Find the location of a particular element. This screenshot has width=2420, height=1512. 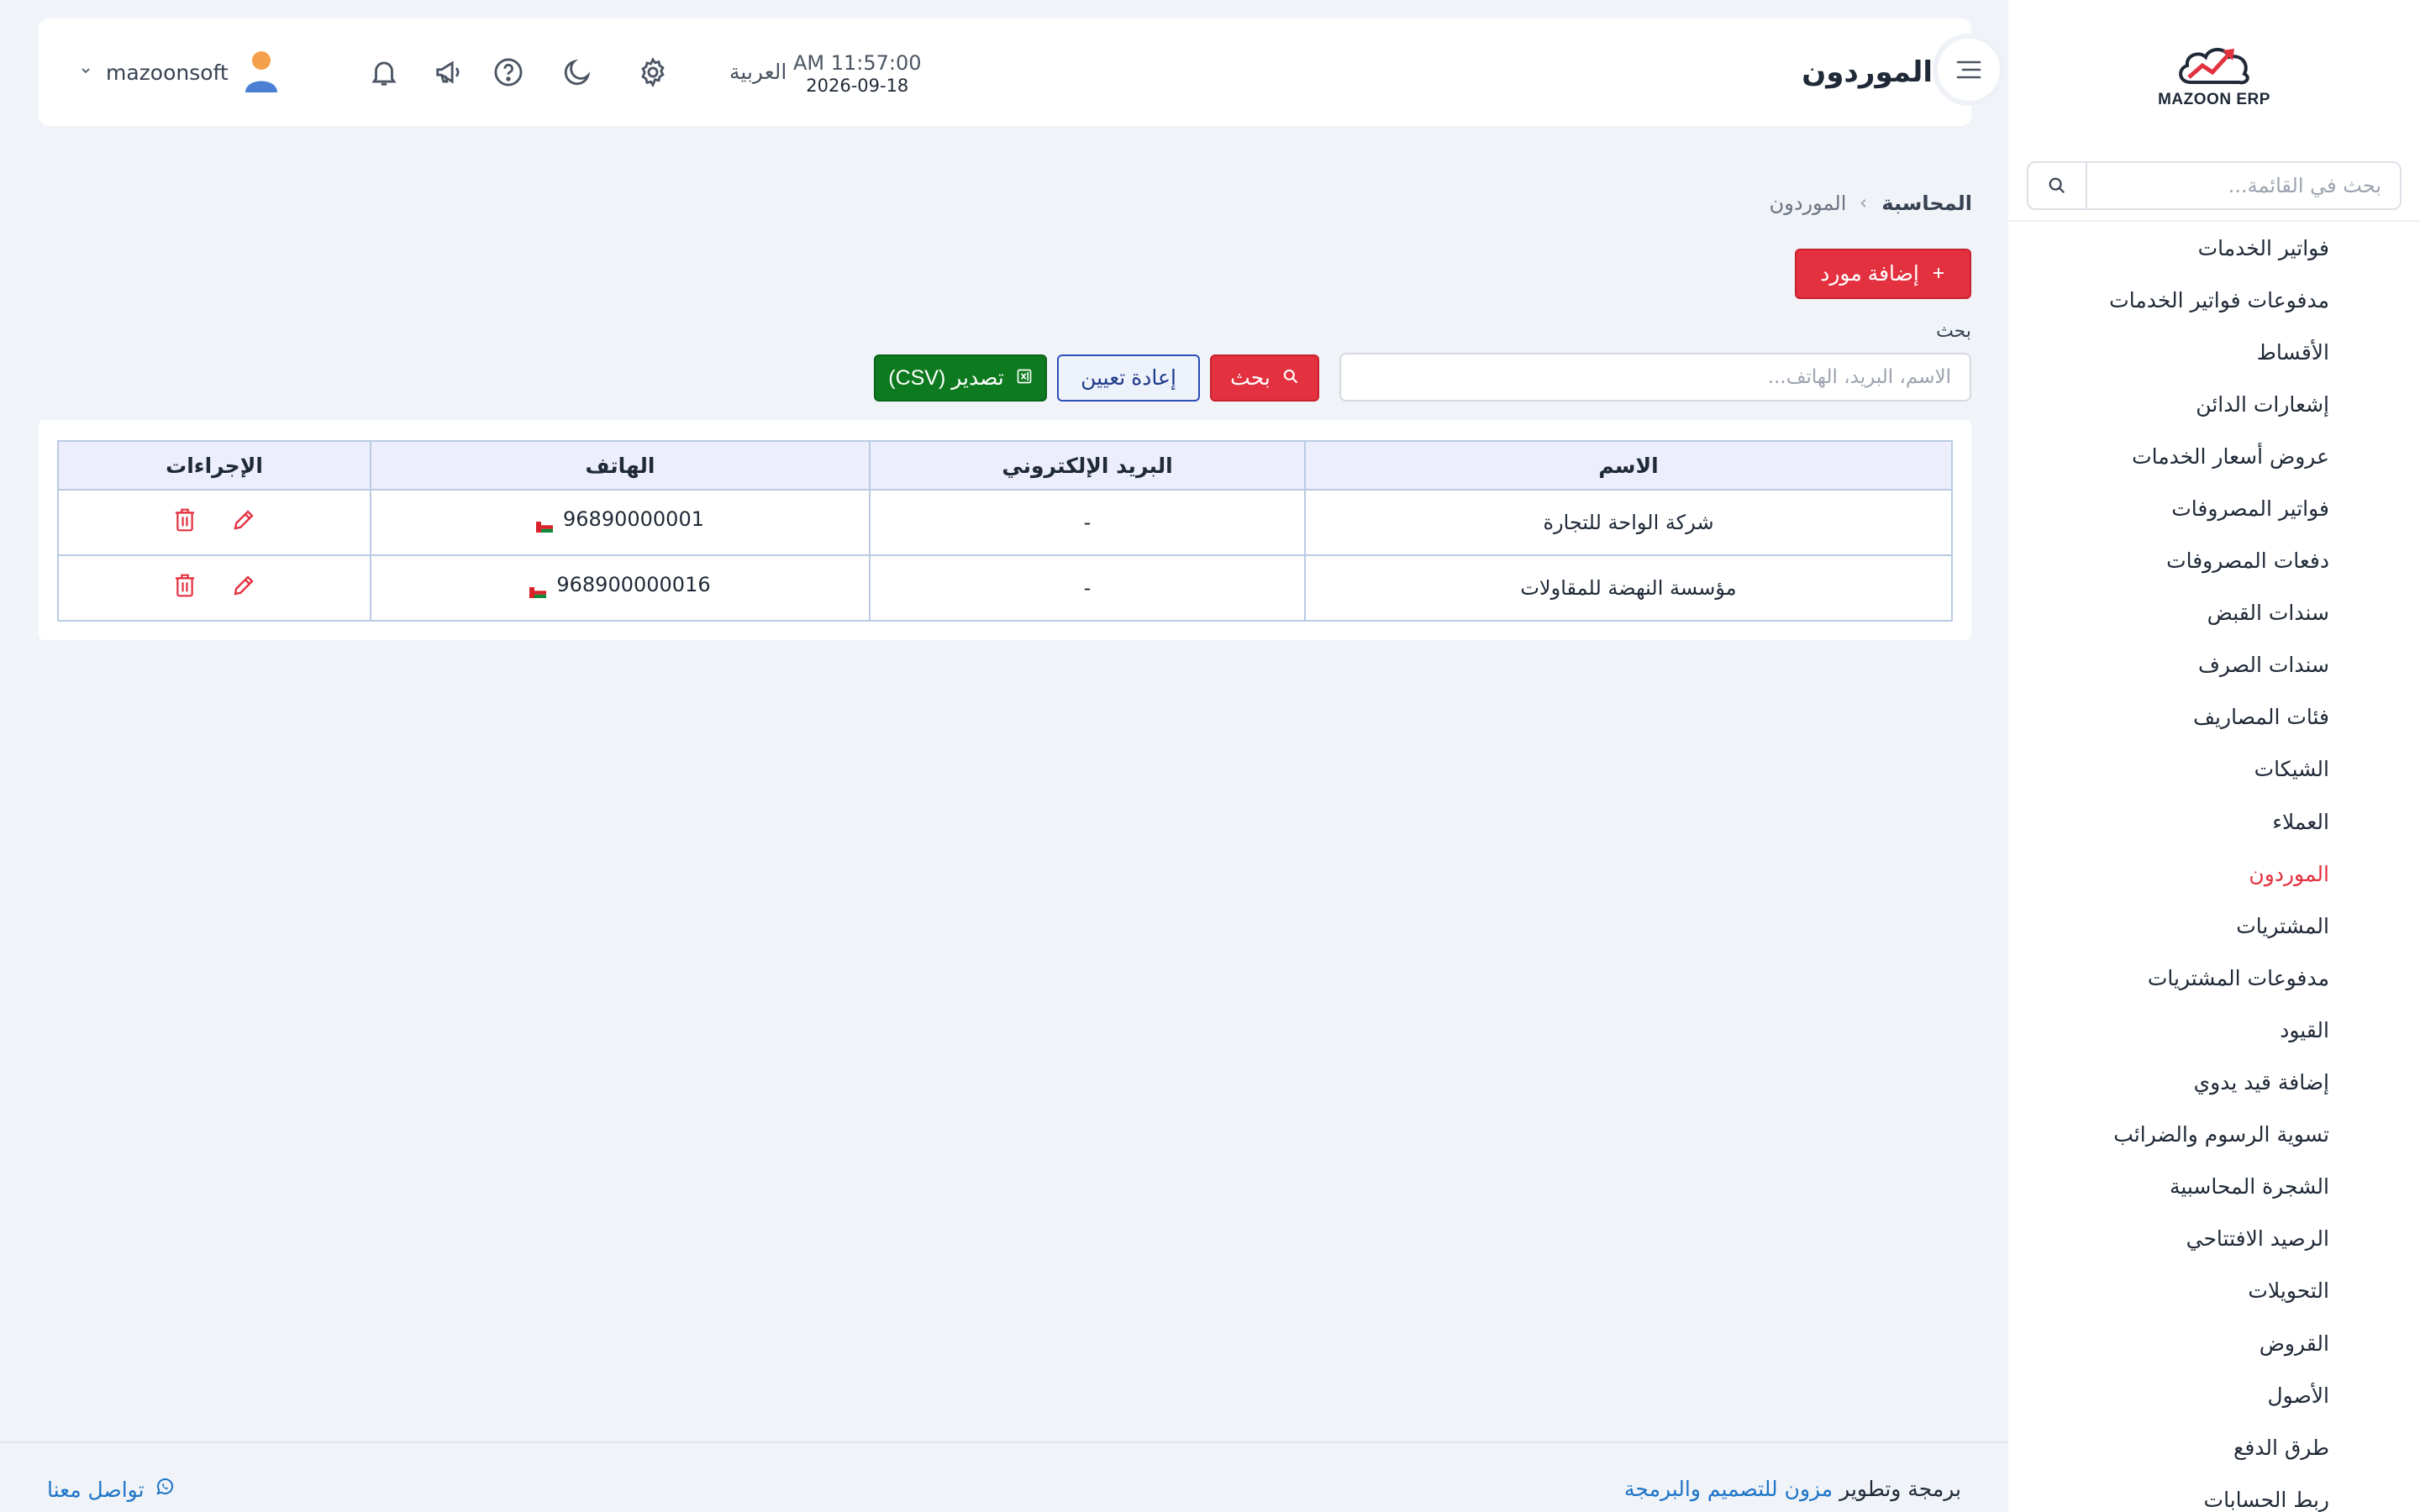

search-button-label: بحث is located at coordinates (1250, 378).